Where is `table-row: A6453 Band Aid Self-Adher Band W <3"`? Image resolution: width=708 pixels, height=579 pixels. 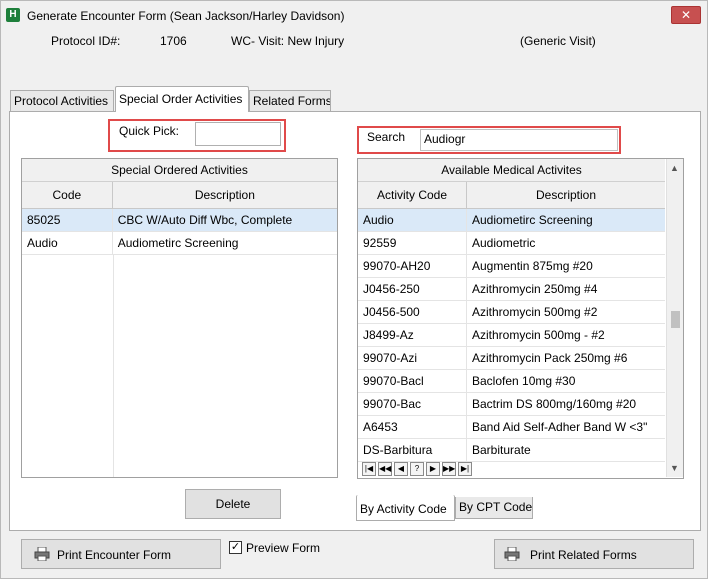 table-row: A6453 Band Aid Self-Adher Band W <3" is located at coordinates (511, 427).